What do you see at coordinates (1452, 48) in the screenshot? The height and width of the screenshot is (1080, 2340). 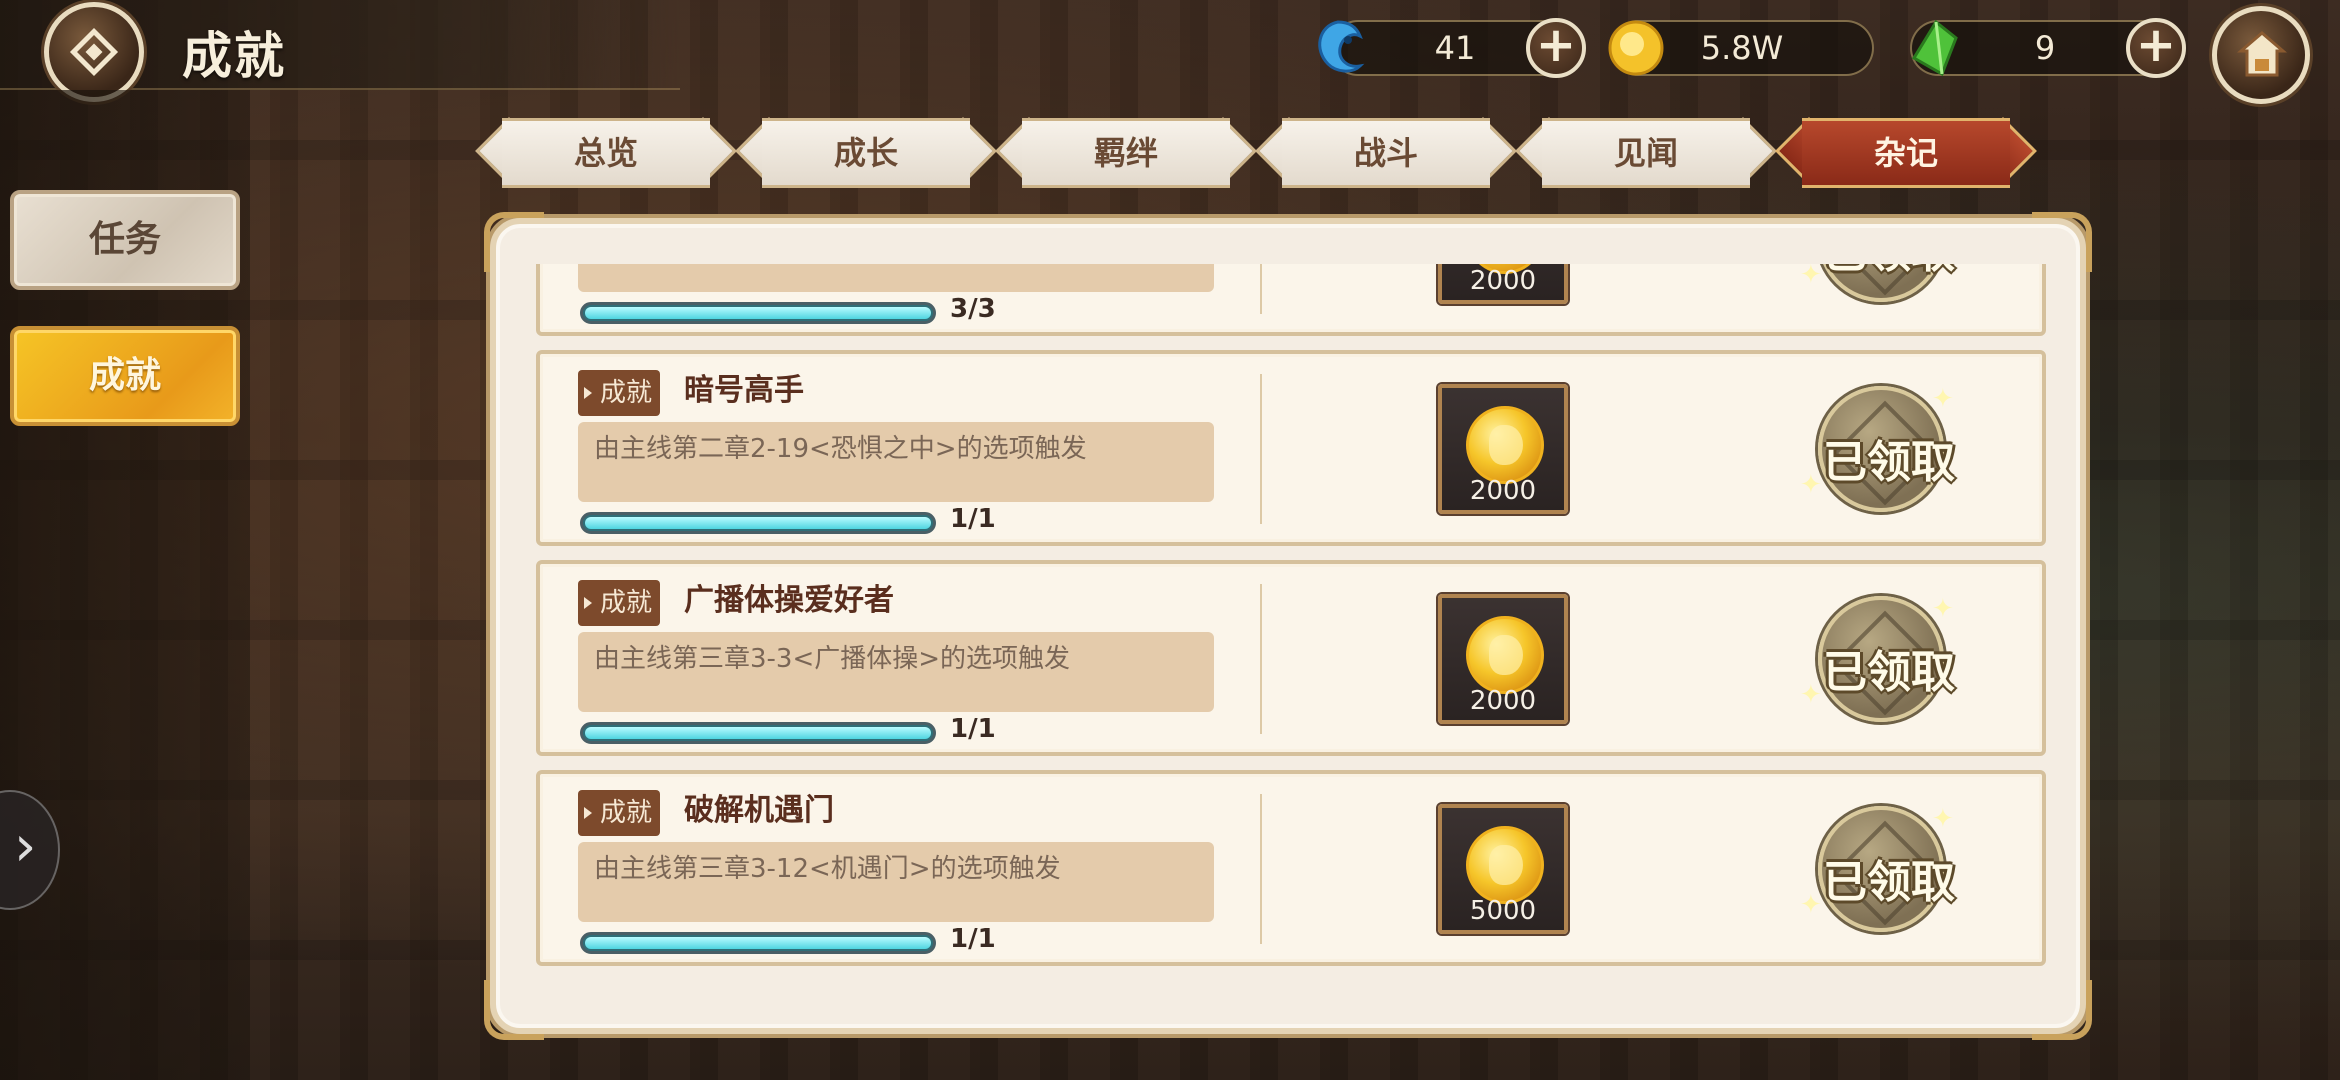 I see `currency-fish: 41 +` at bounding box center [1452, 48].